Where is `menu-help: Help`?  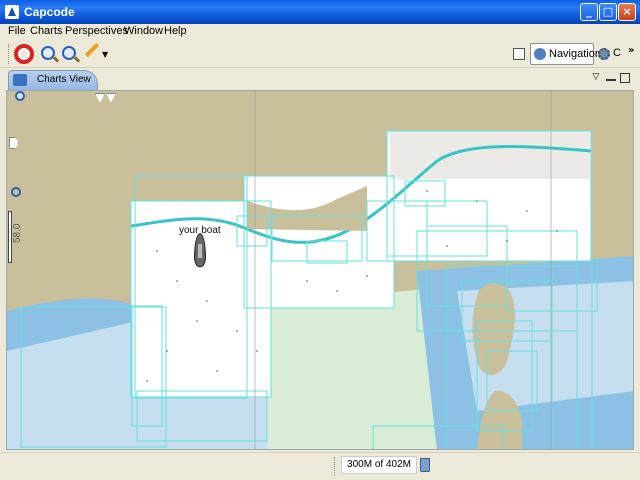
menu-help: Help is located at coordinates (175, 31).